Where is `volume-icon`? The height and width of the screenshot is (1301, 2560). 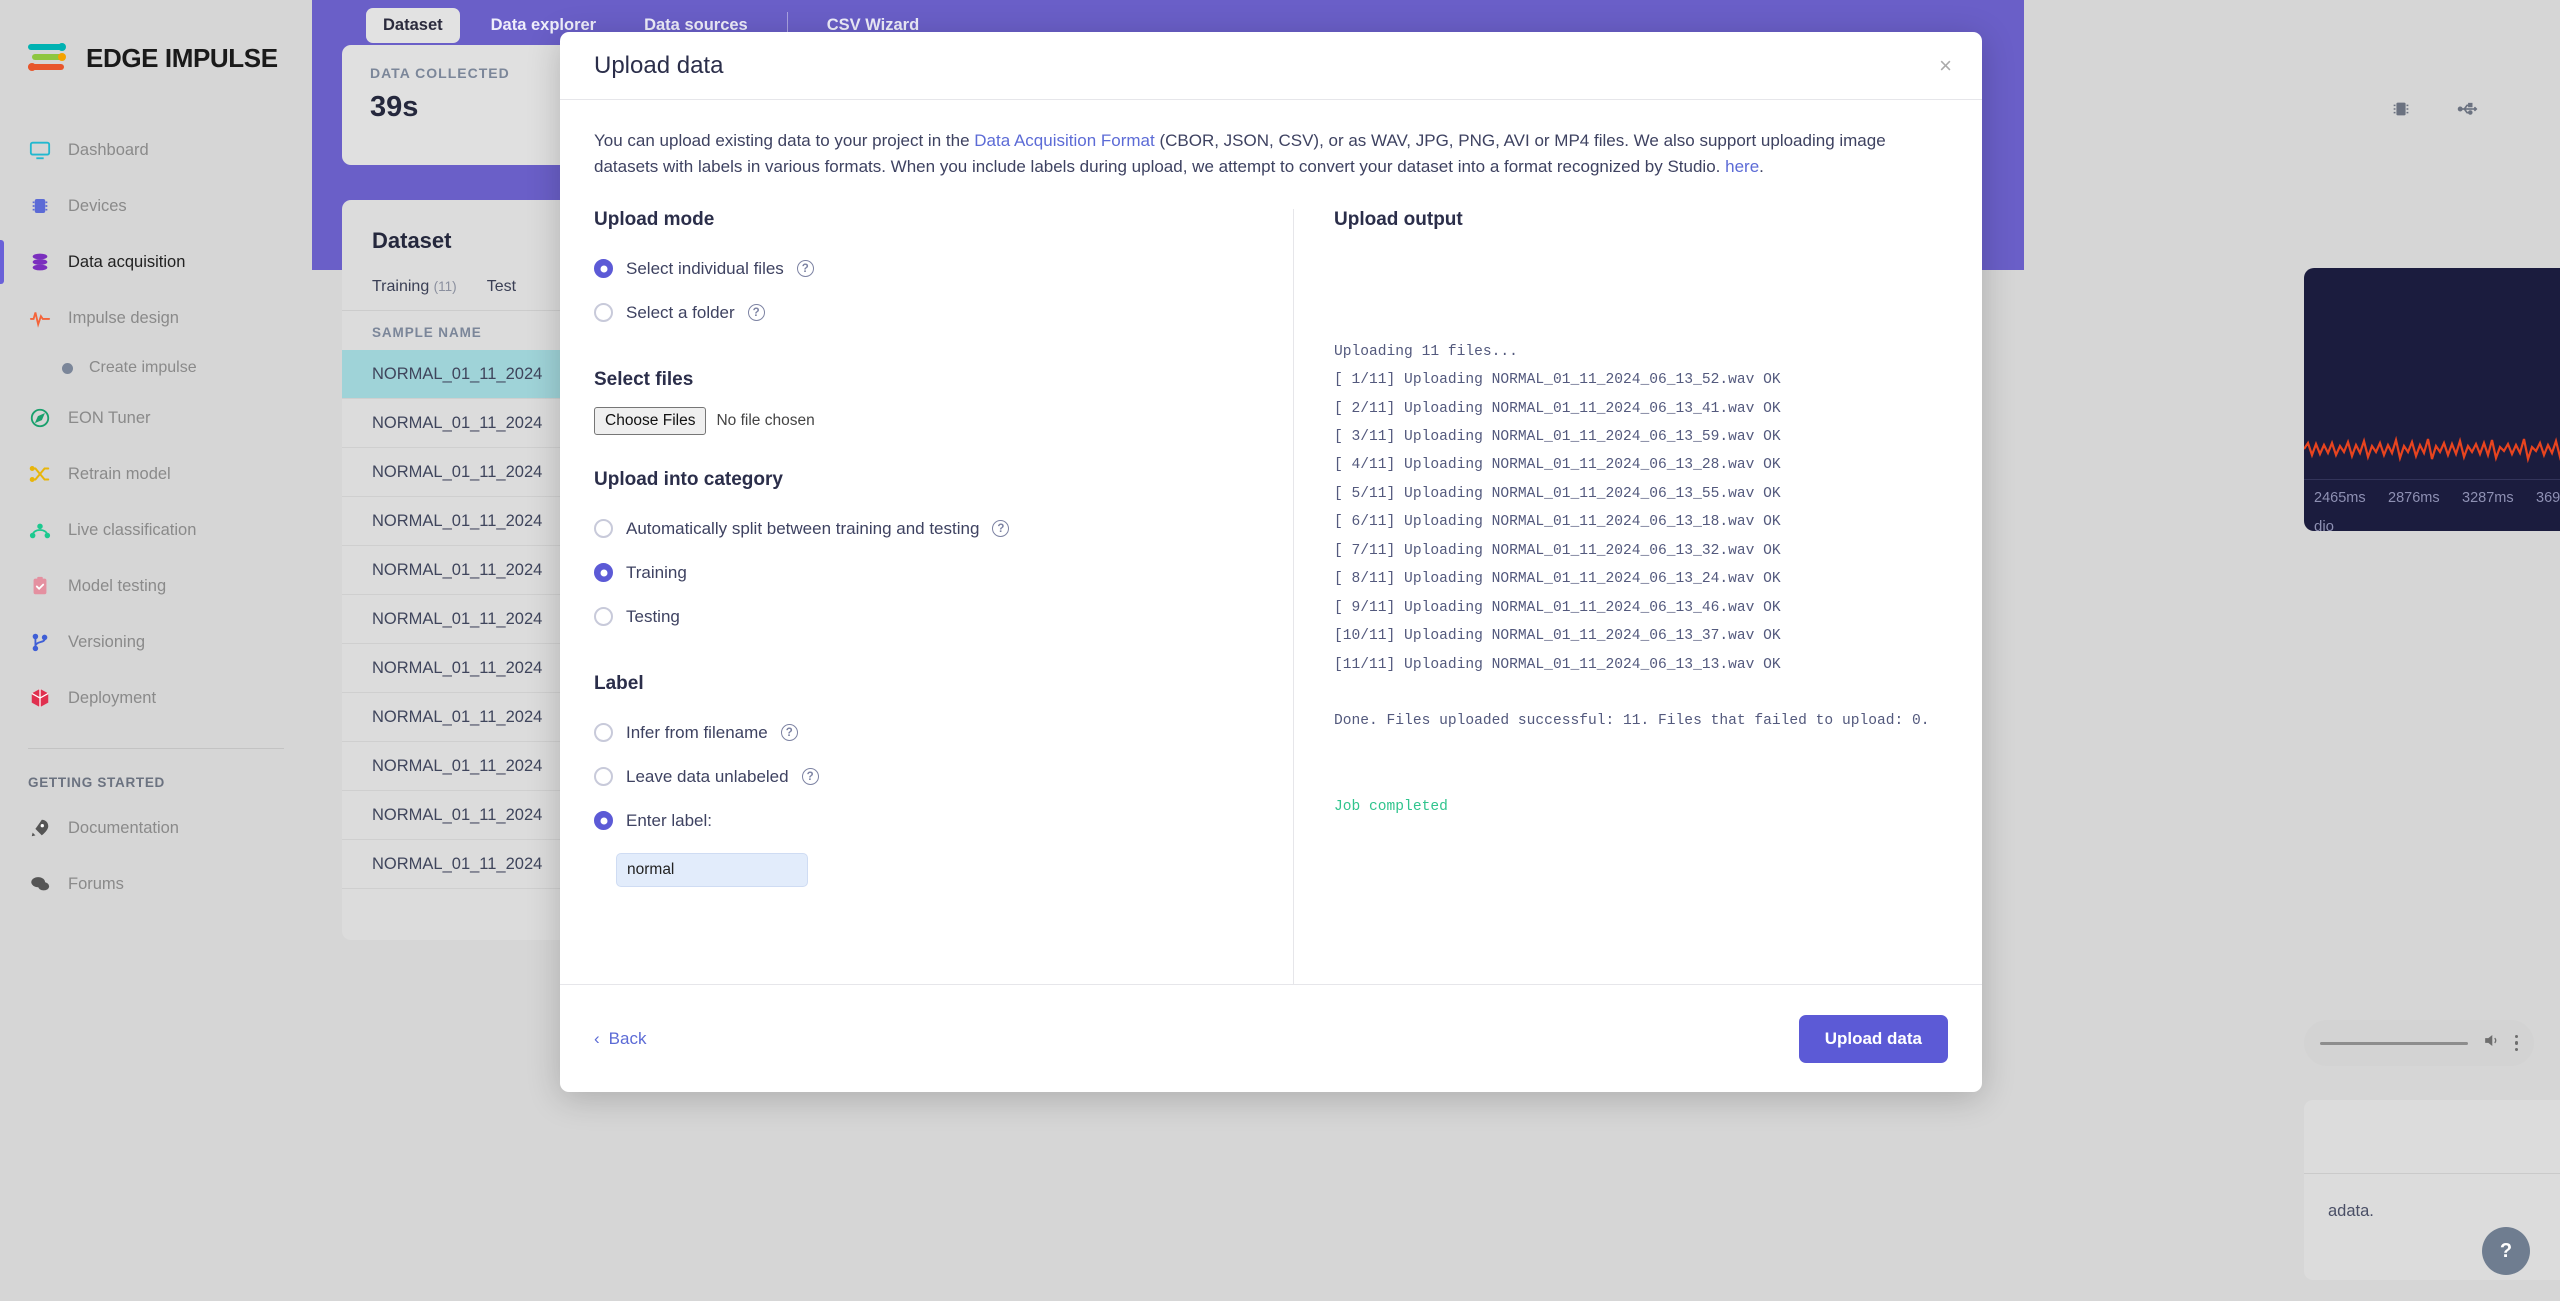 volume-icon is located at coordinates (2491, 1043).